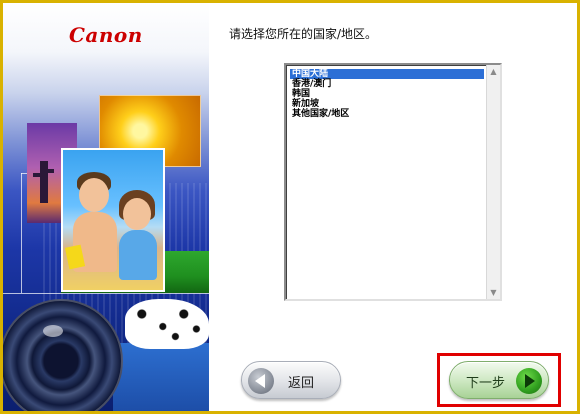 Image resolution: width=580 pixels, height=414 pixels. Describe the element at coordinates (387, 74) in the screenshot. I see `list-item-mainland-china: 中国大陆` at that location.